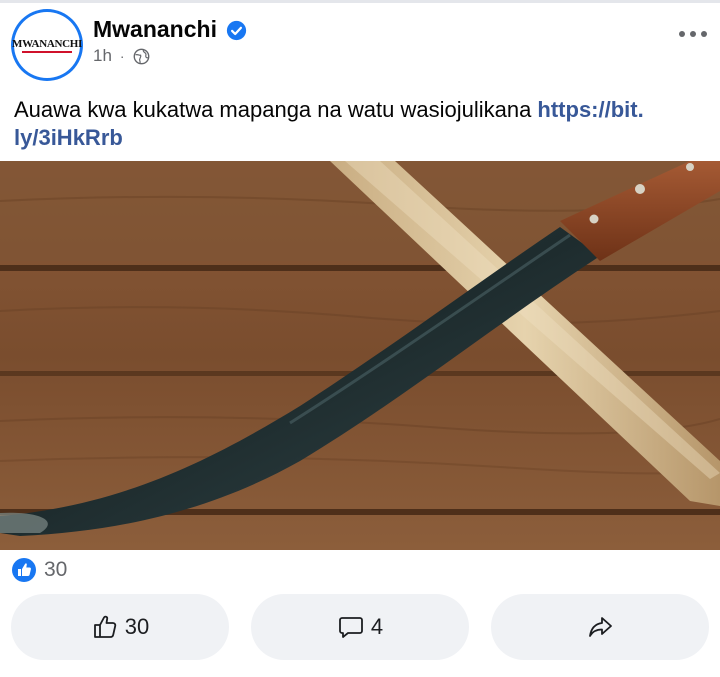 Image resolution: width=720 pixels, height=677 pixels. I want to click on like-badge-icon, so click(24, 570).